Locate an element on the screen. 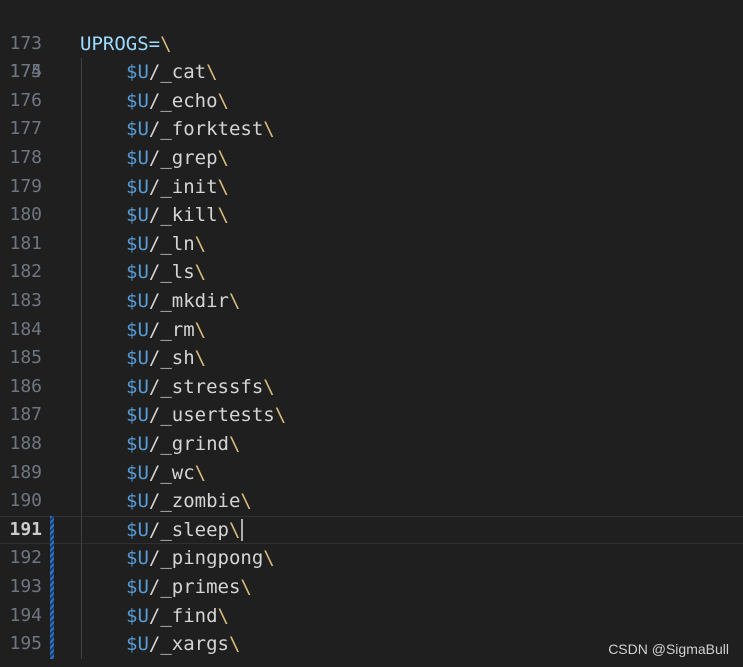 The width and height of the screenshot is (743, 667). editor-line: 190 $U/_zombie\ is located at coordinates (371, 501).